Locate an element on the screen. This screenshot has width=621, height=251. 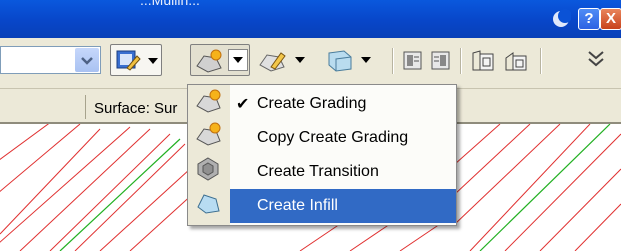
surface-label: Surface: Sur is located at coordinates (136, 108).